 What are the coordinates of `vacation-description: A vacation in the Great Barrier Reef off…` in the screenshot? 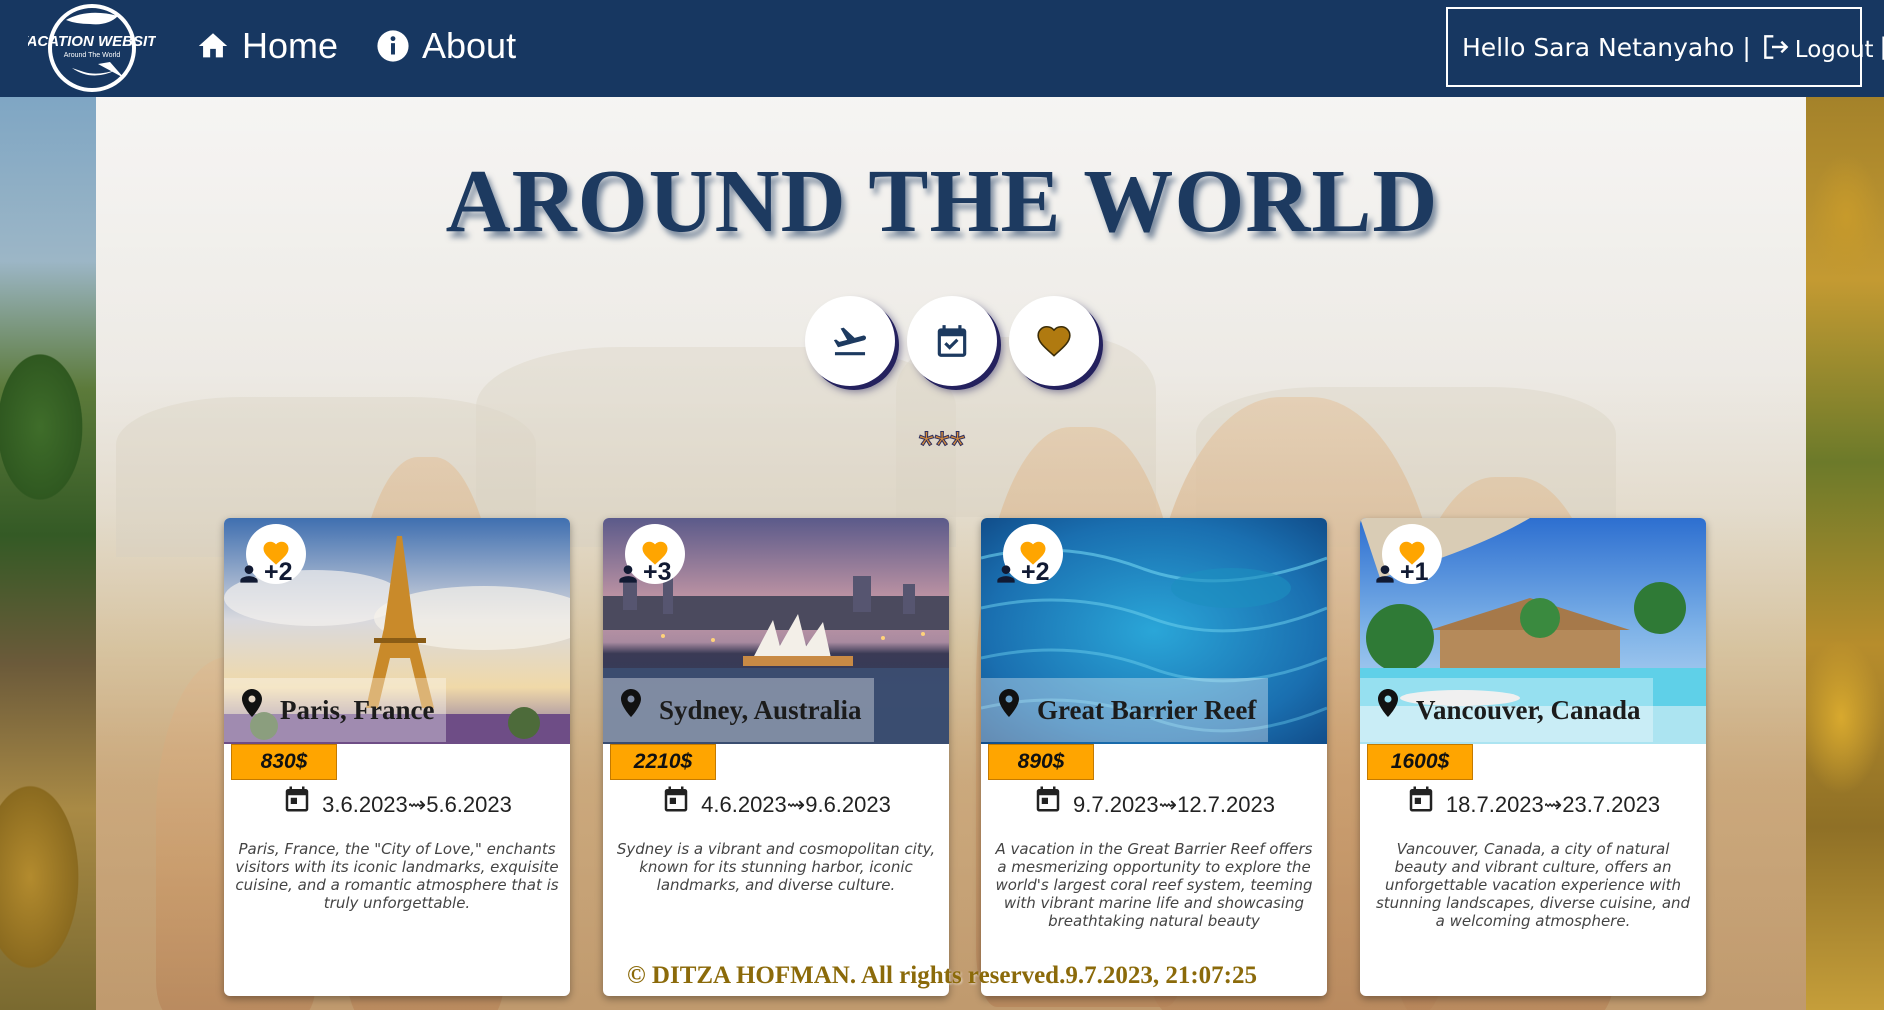 It's located at (1154, 885).